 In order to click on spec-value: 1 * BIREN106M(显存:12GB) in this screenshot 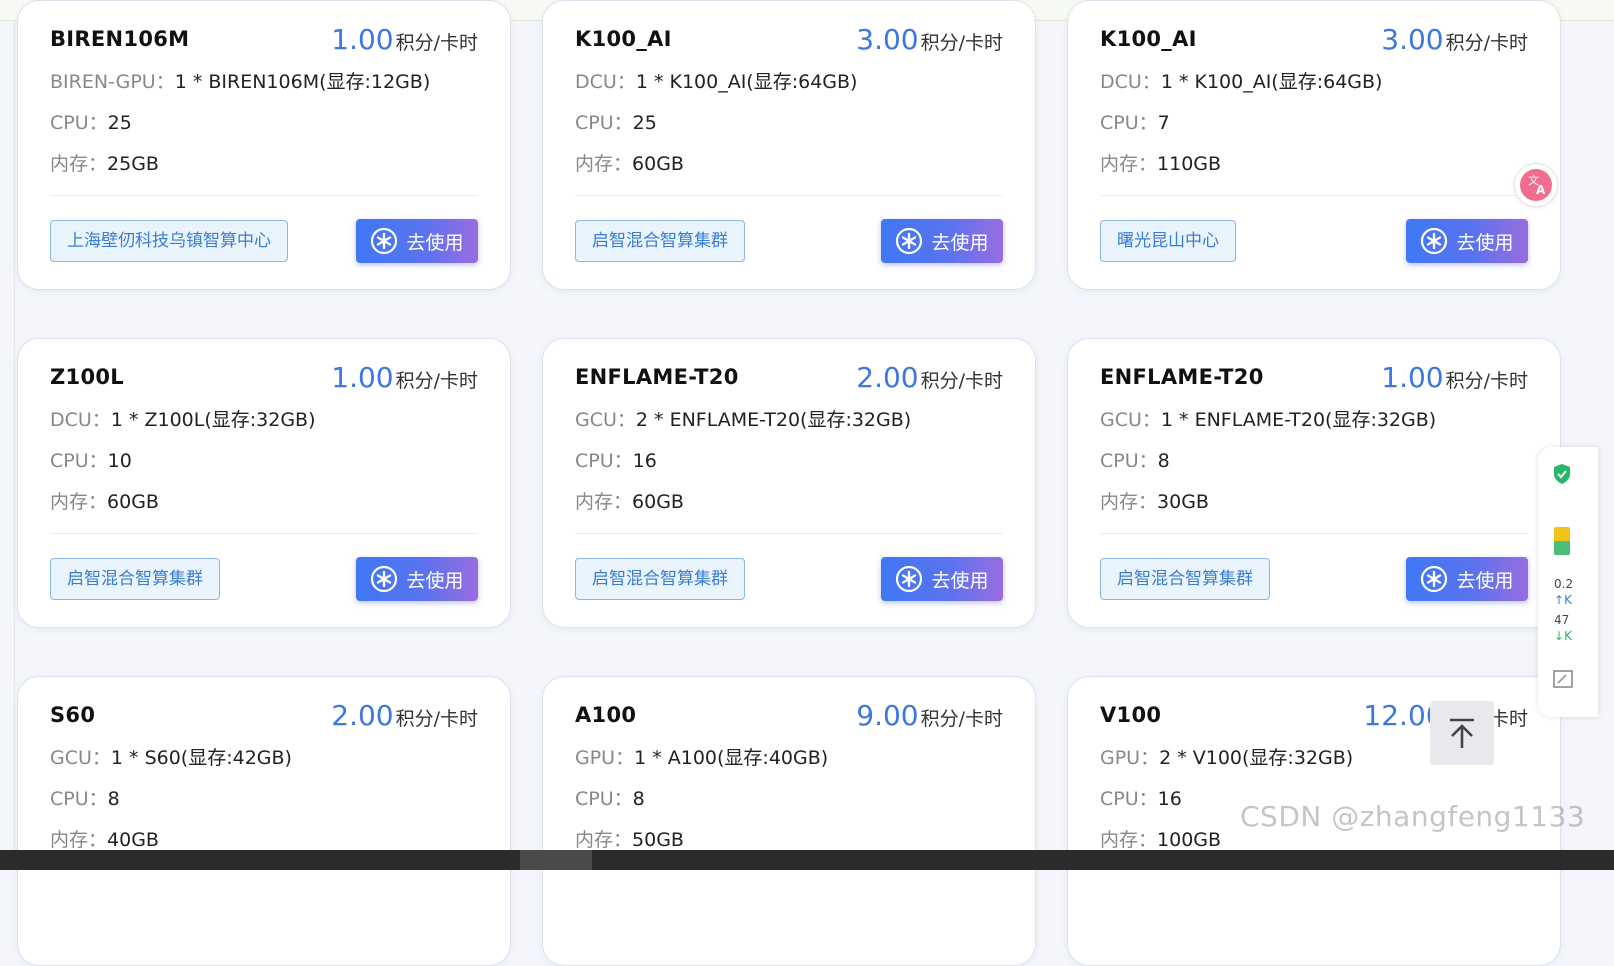, I will do `click(302, 82)`.